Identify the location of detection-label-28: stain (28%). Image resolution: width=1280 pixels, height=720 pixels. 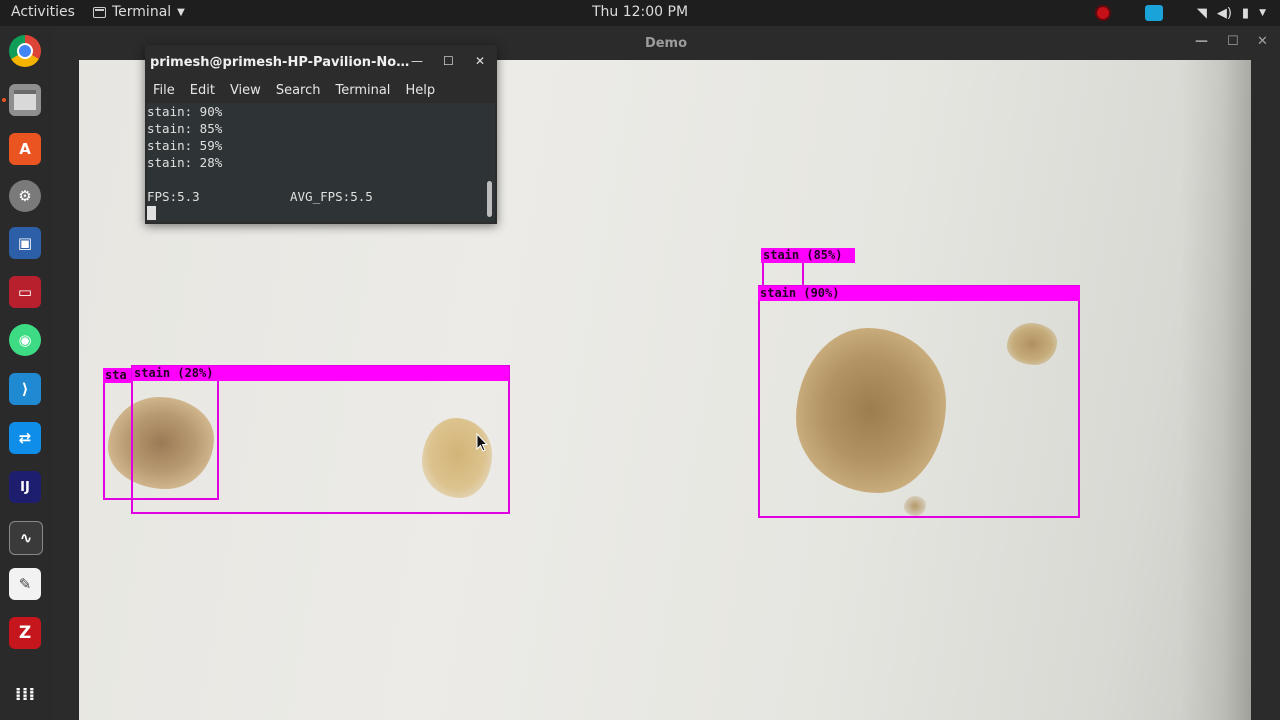
(320, 373).